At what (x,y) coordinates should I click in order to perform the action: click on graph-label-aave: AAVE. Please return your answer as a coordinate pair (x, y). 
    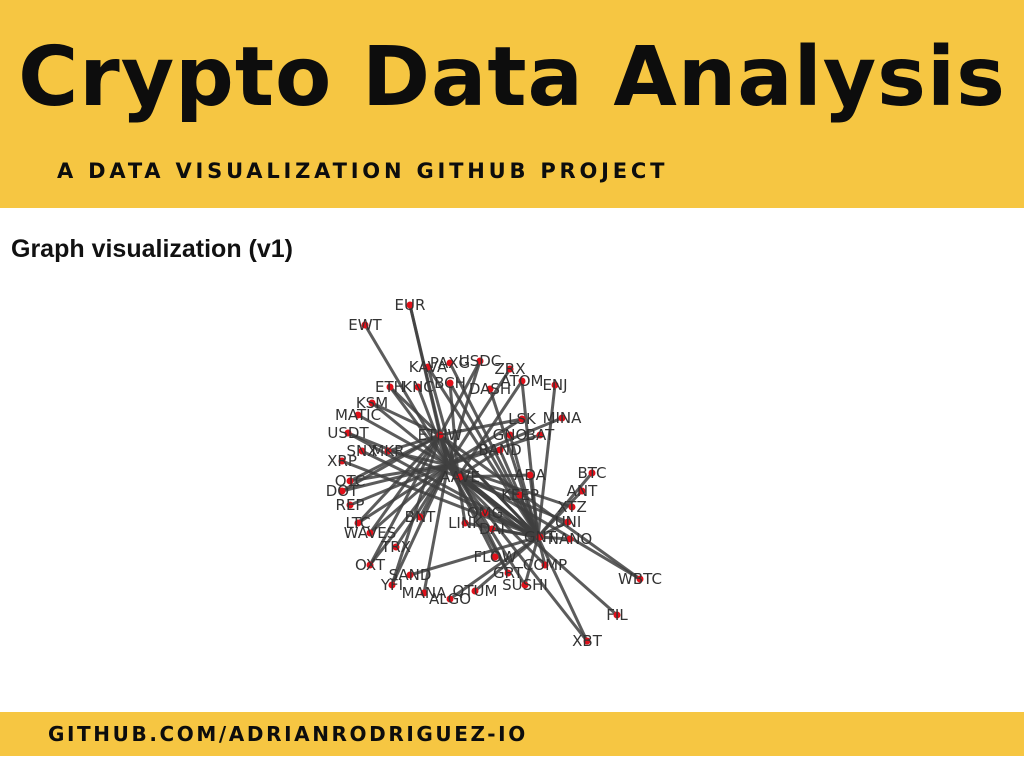
    Looking at the image, I should click on (460, 477).